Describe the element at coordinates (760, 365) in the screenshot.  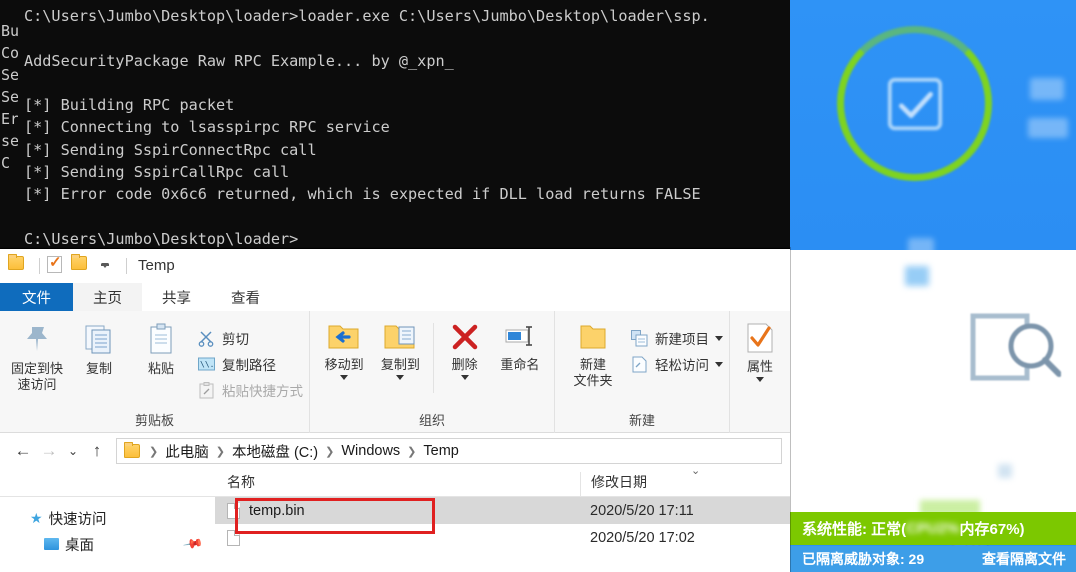
I see `properties-button: 属性` at that location.